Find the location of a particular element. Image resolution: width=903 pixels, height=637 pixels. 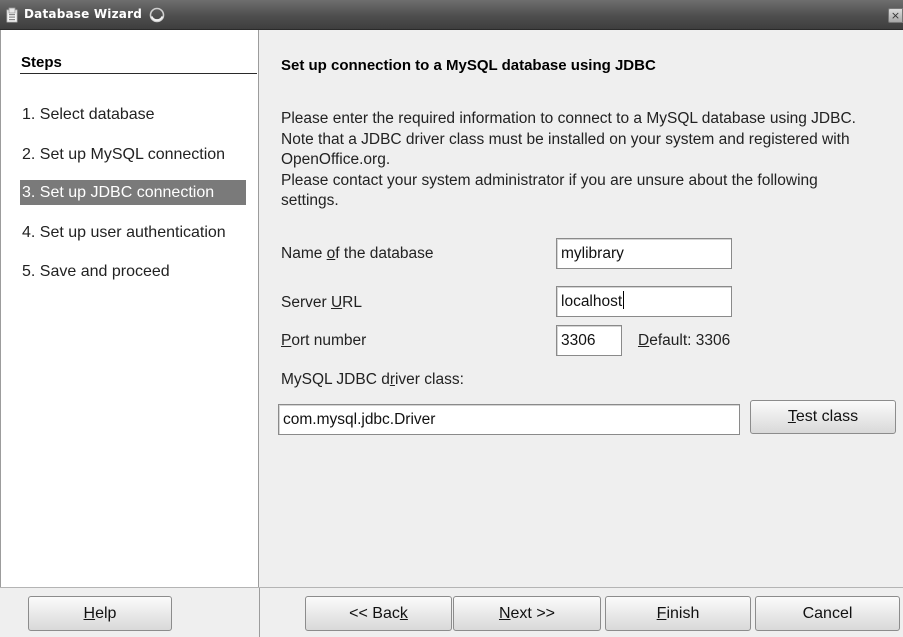

close-icon: × is located at coordinates (895, 15).